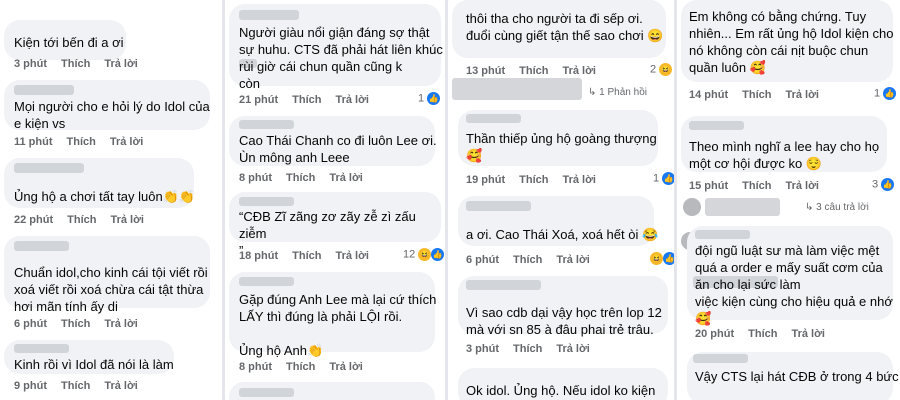 The image size is (900, 400). I want to click on comment-time: 21 phút, so click(258, 100).